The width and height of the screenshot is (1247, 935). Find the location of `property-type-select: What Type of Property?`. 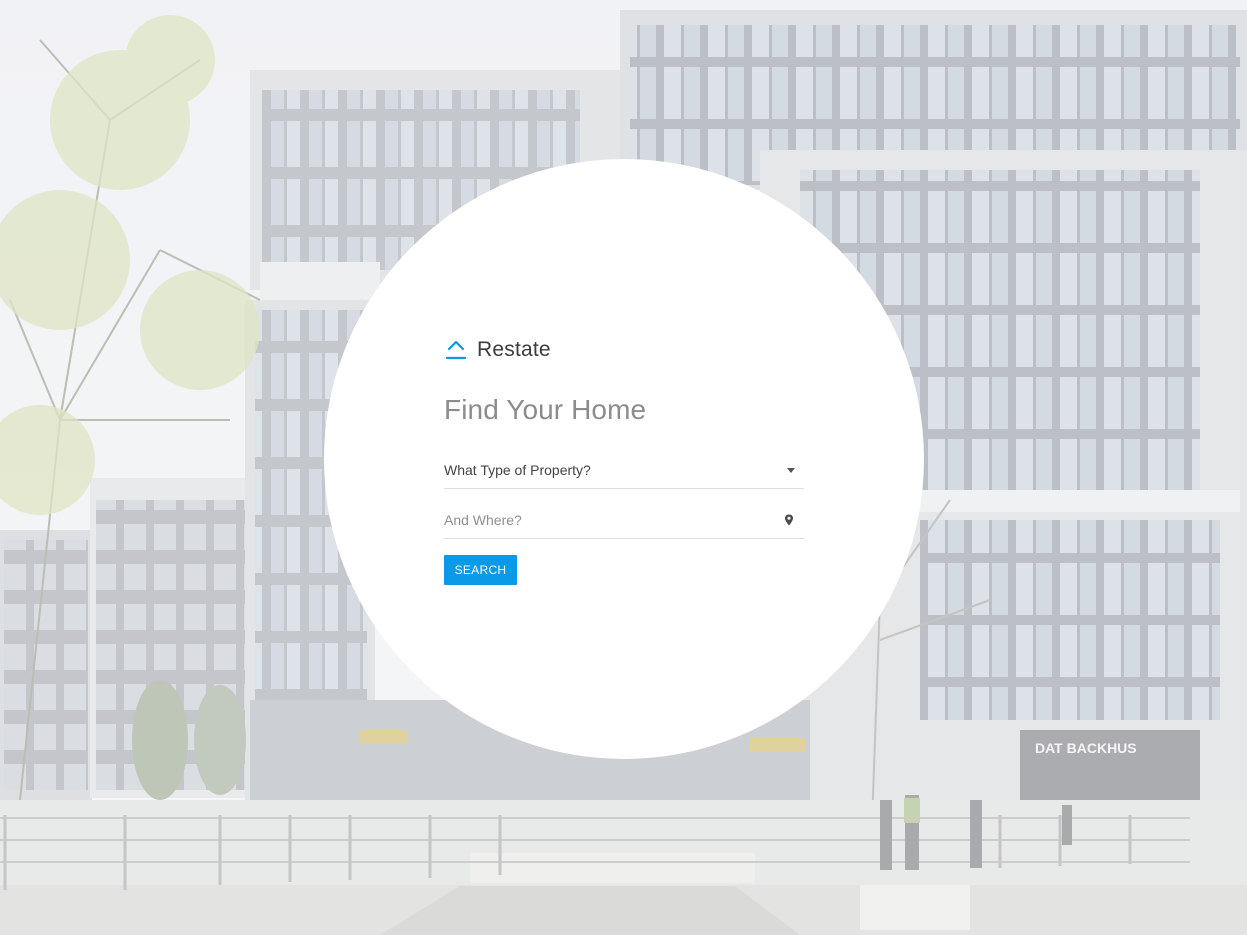

property-type-select: What Type of Property? is located at coordinates (624, 470).